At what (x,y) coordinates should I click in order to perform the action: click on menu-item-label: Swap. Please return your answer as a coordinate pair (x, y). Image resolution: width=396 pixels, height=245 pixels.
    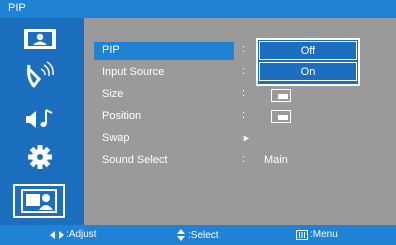
    Looking at the image, I should click on (116, 138).